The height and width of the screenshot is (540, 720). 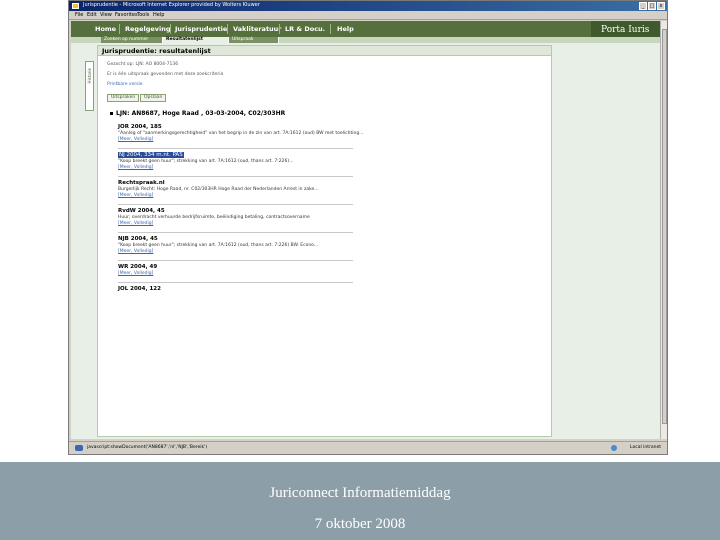 What do you see at coordinates (75, 6) in the screenshot?
I see `internet-explorer-icon` at bounding box center [75, 6].